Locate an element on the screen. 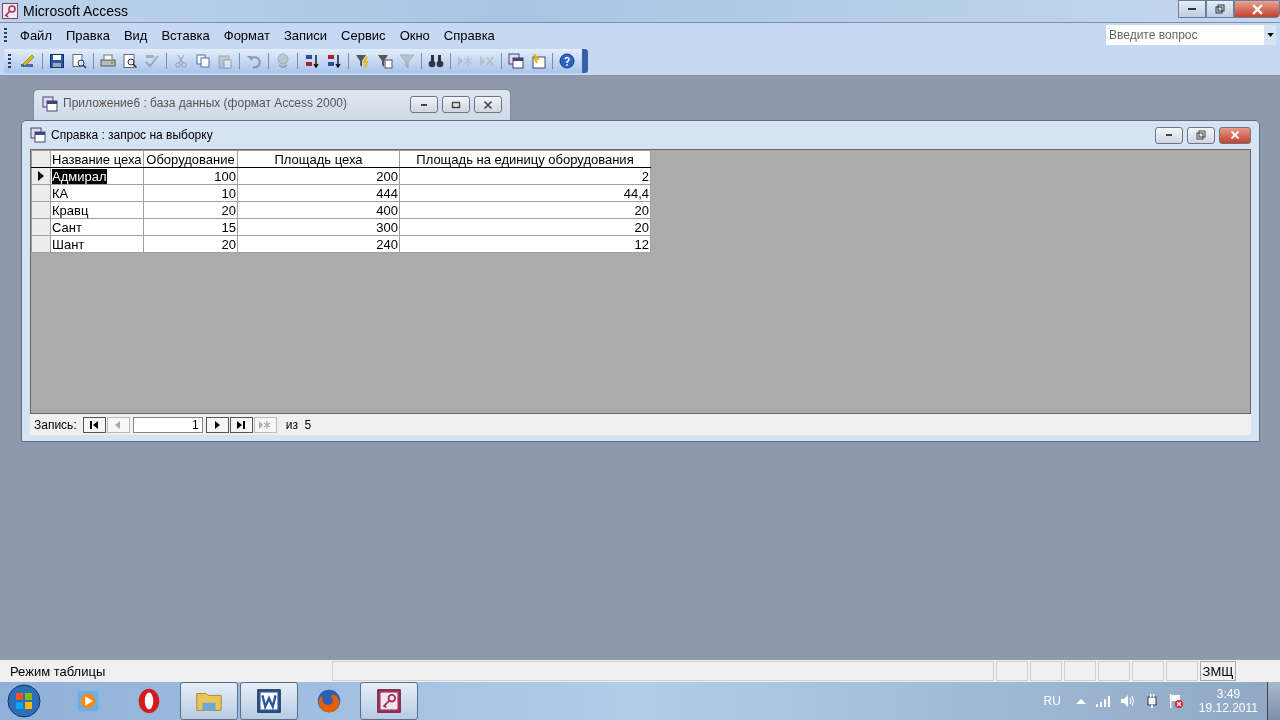 This screenshot has width=1280, height=720. column-header: Название цеха is located at coordinates (97, 159).